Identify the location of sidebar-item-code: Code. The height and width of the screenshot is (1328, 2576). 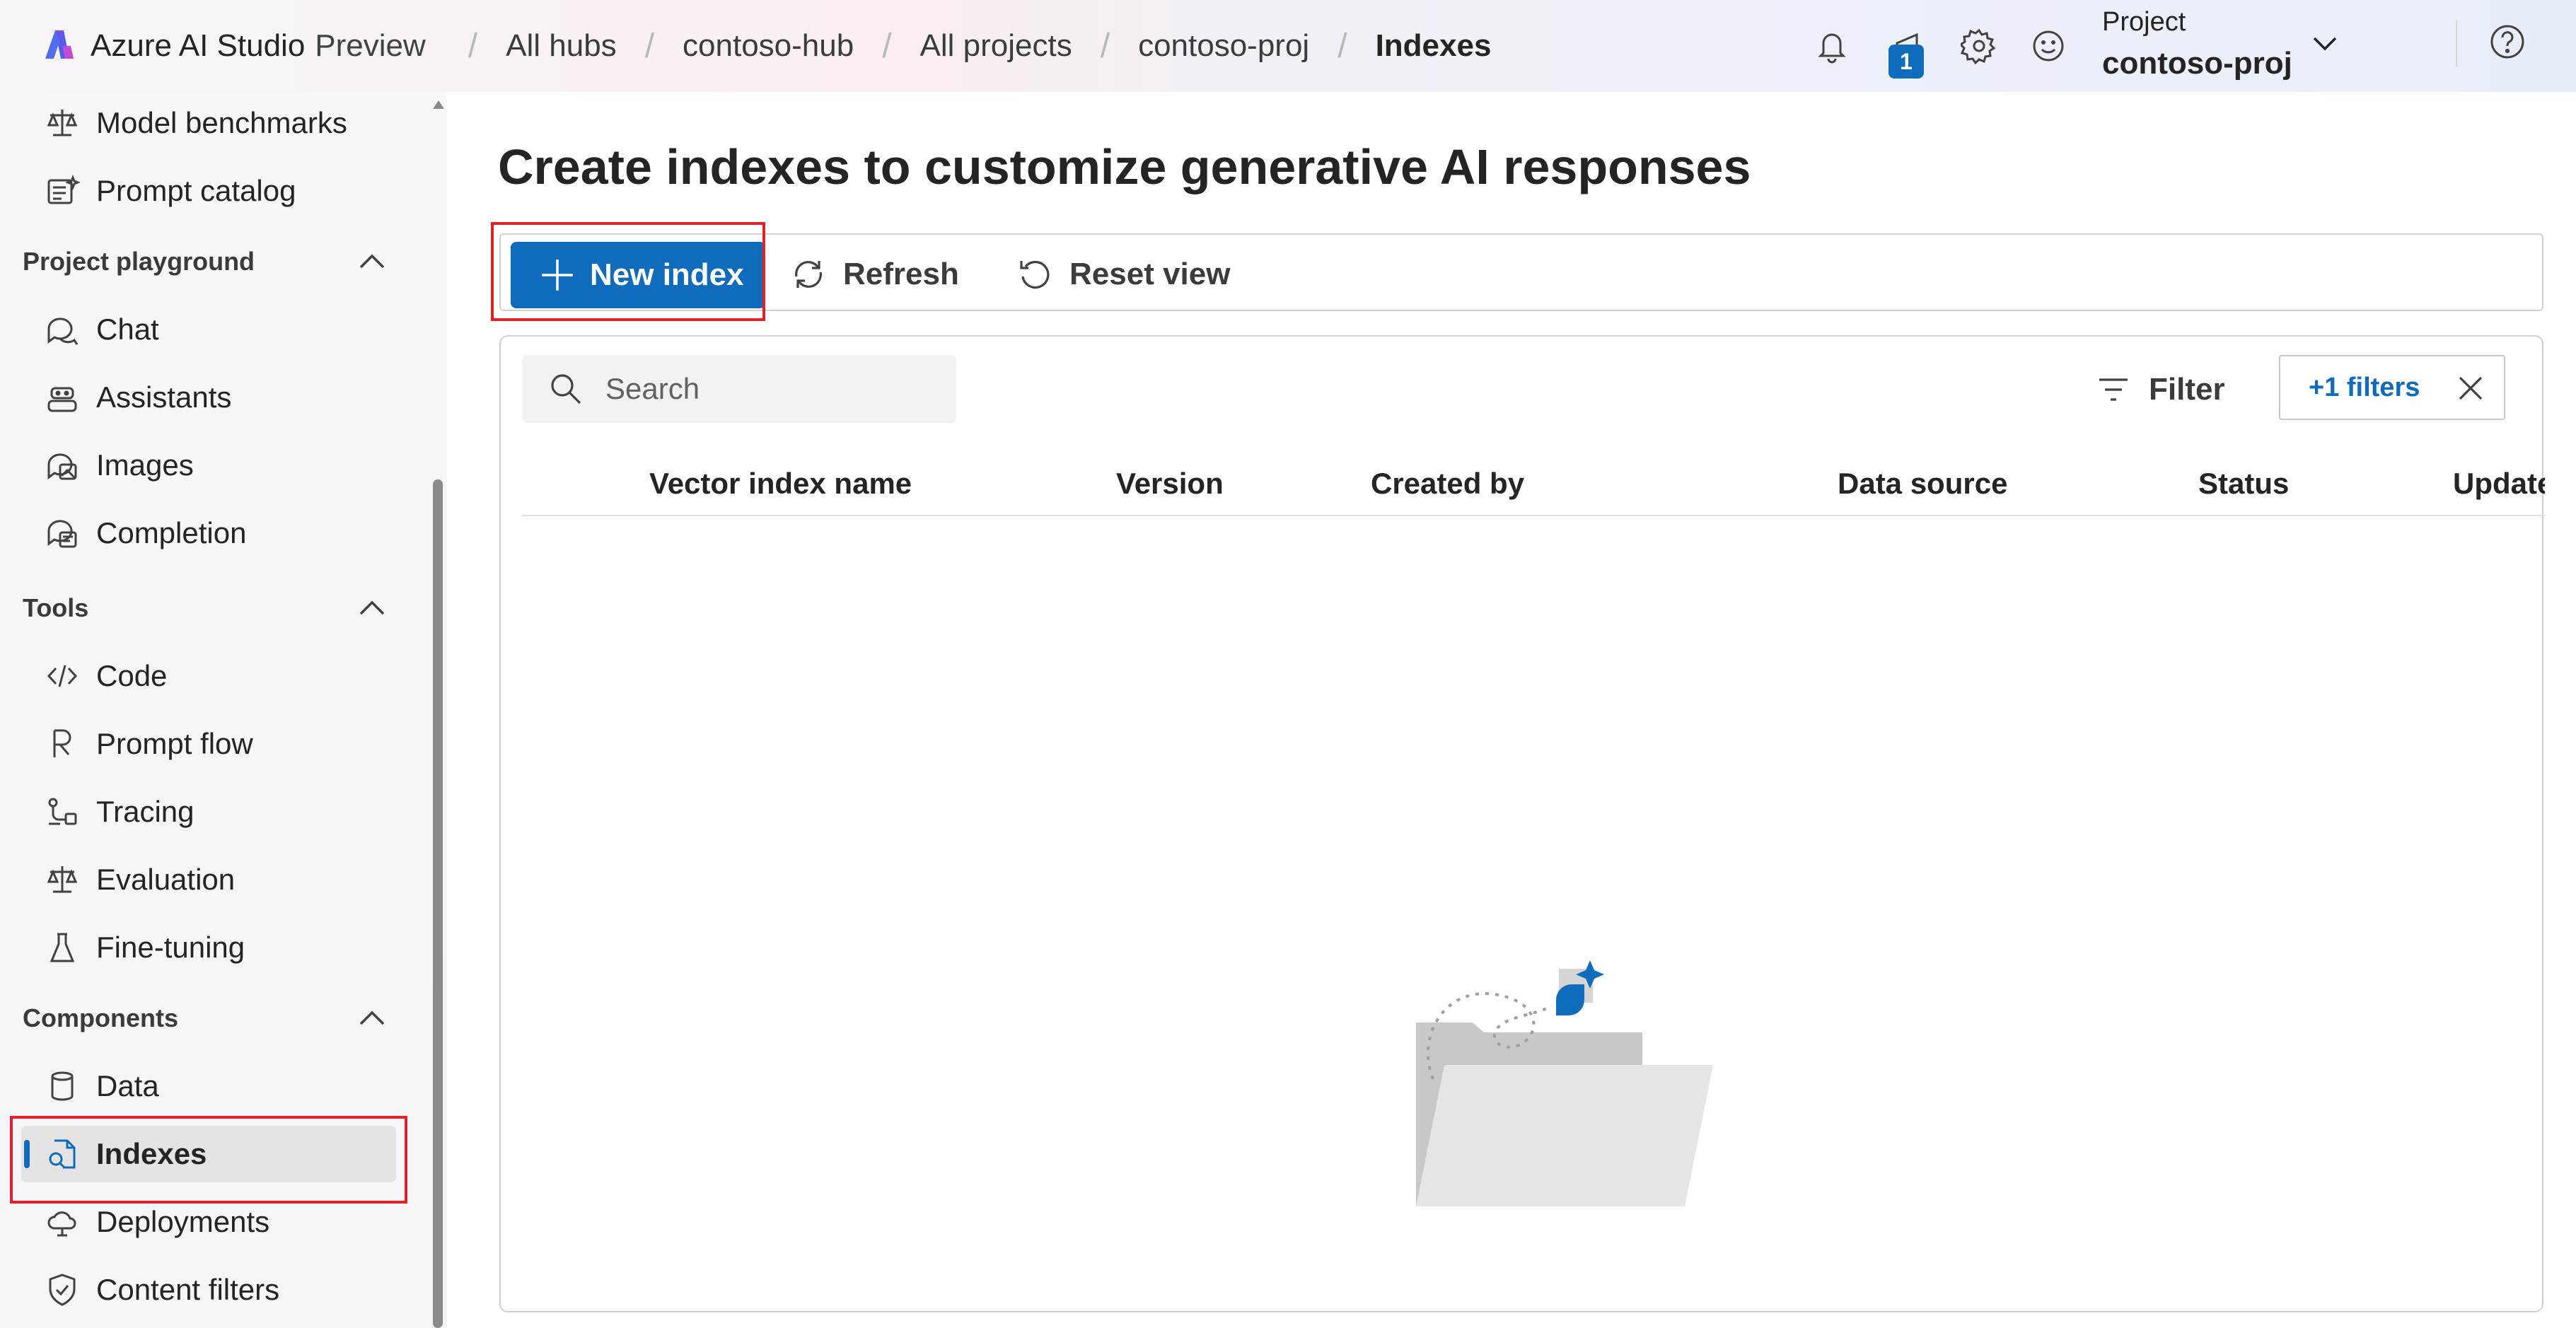
(209, 676).